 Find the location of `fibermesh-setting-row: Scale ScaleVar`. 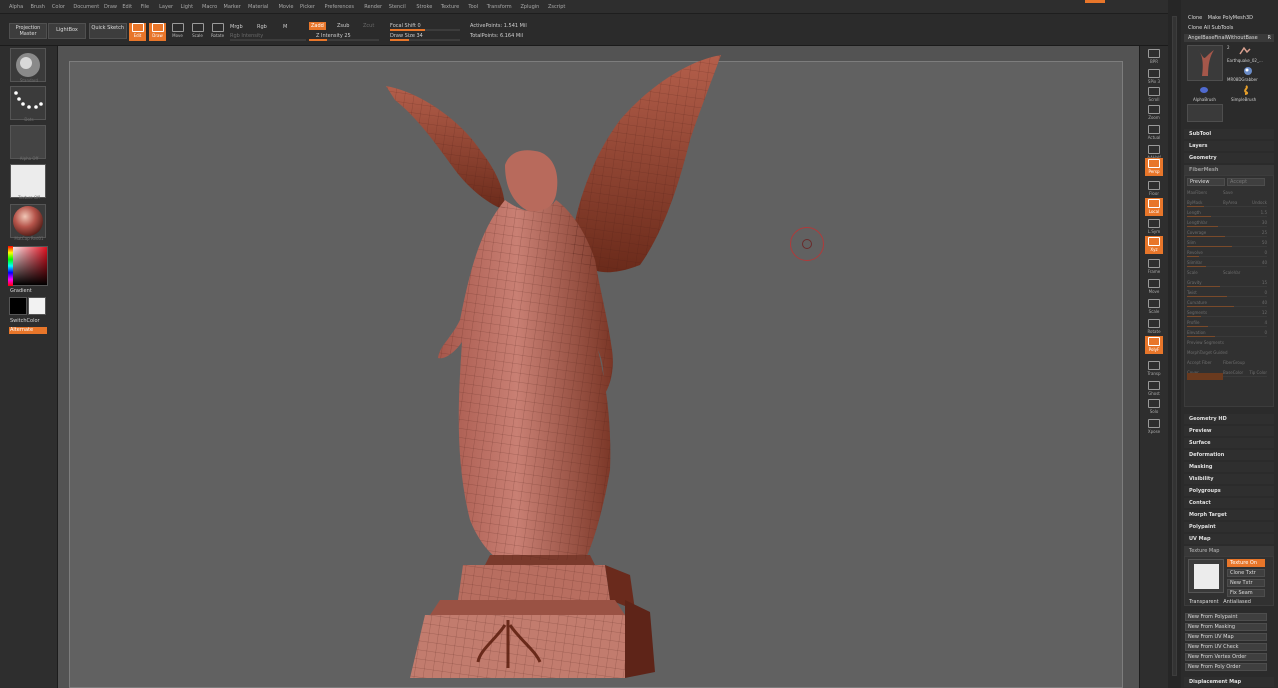

fibermesh-setting-row: Scale ScaleVar is located at coordinates (1227, 274).